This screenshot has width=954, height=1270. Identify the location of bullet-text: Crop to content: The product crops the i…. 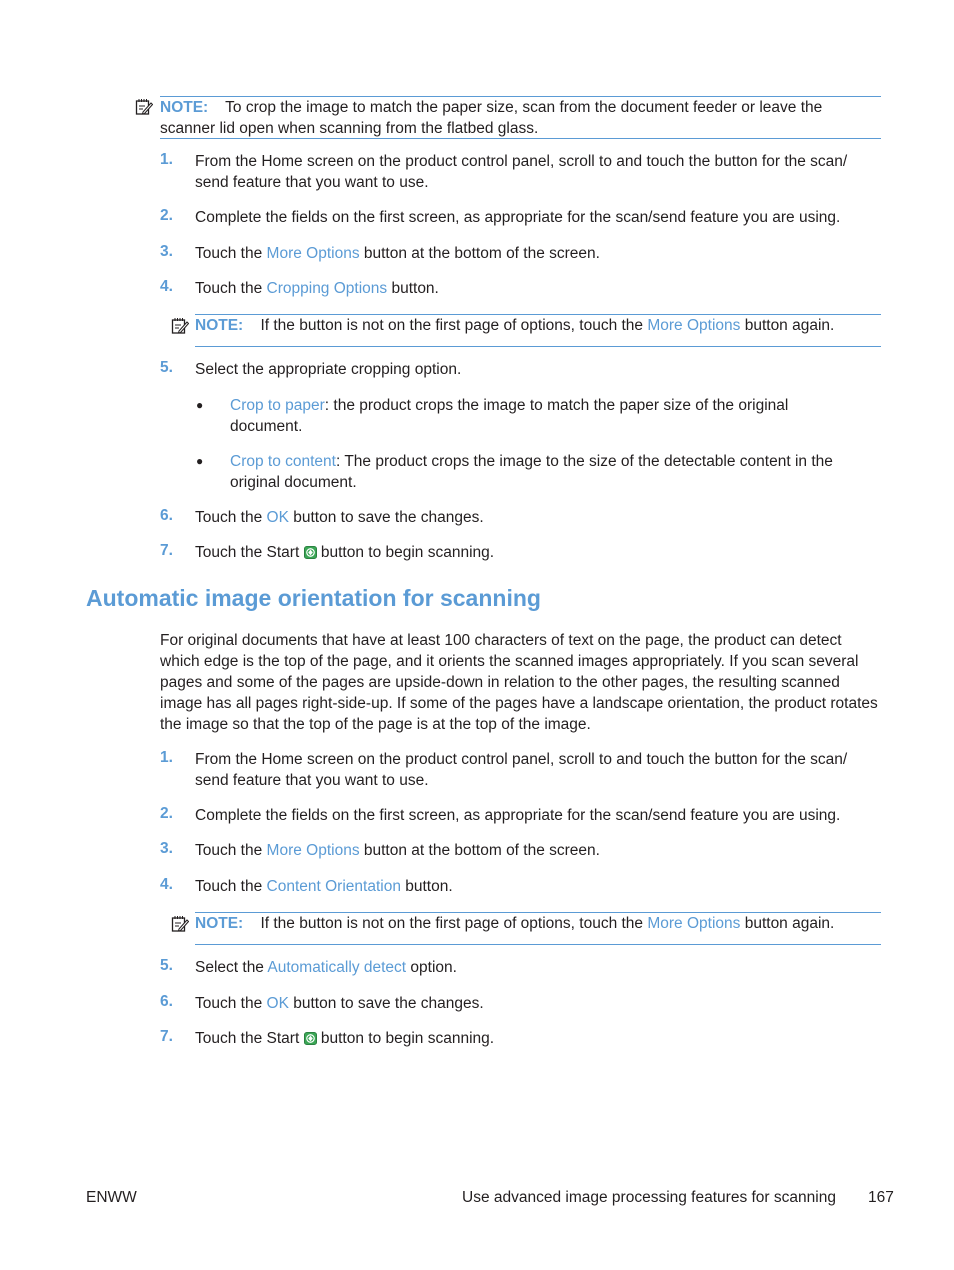
(540, 472).